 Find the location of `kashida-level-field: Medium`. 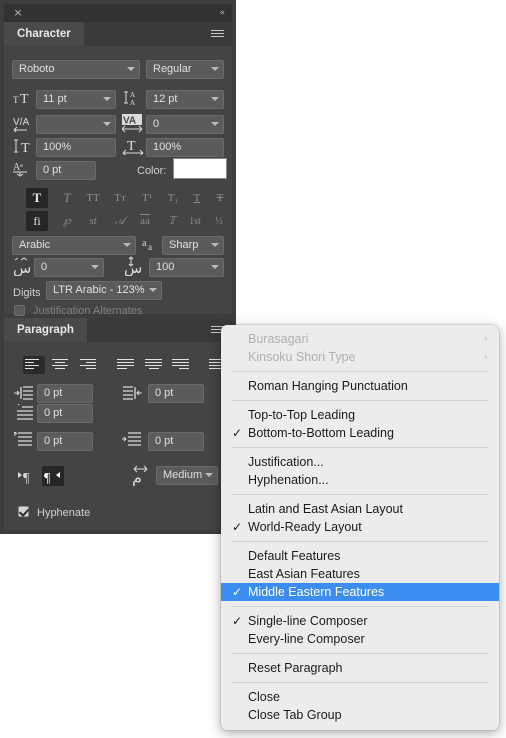

kashida-level-field: Medium is located at coordinates (187, 475).